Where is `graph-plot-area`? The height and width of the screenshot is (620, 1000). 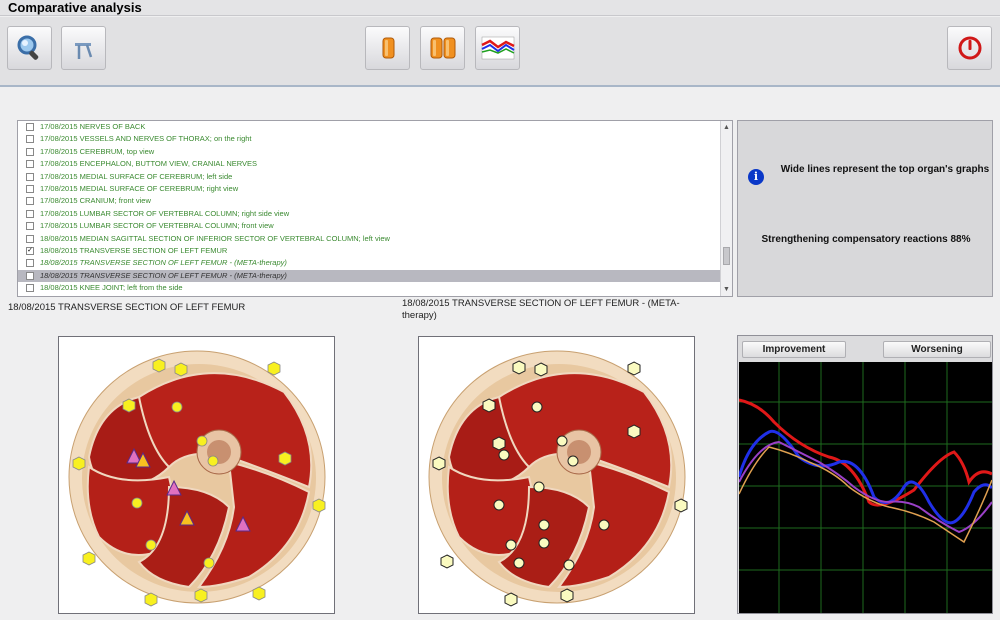 graph-plot-area is located at coordinates (865, 487).